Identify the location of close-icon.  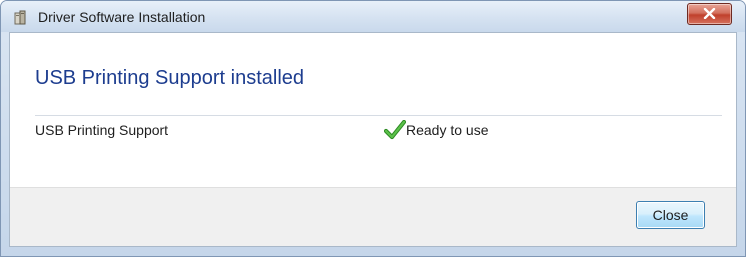
(709, 13).